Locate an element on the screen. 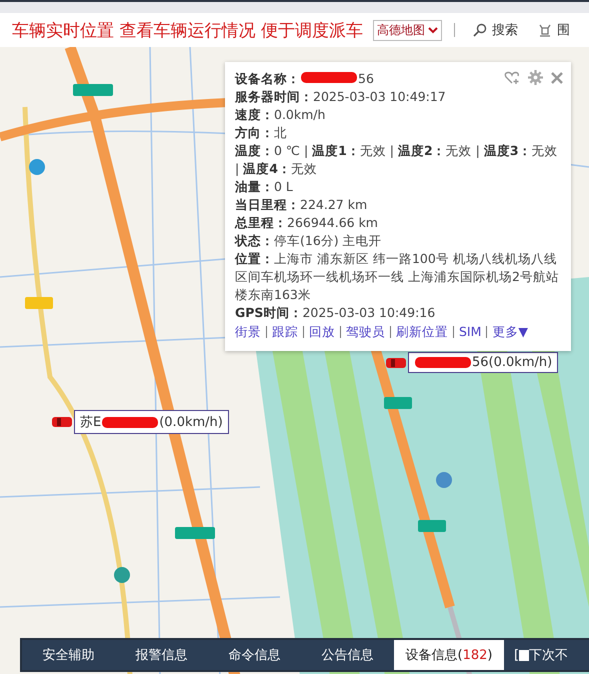  page-title: 车辆实时位置 查看车辆运行情况 便于调度派车 is located at coordinates (187, 31).